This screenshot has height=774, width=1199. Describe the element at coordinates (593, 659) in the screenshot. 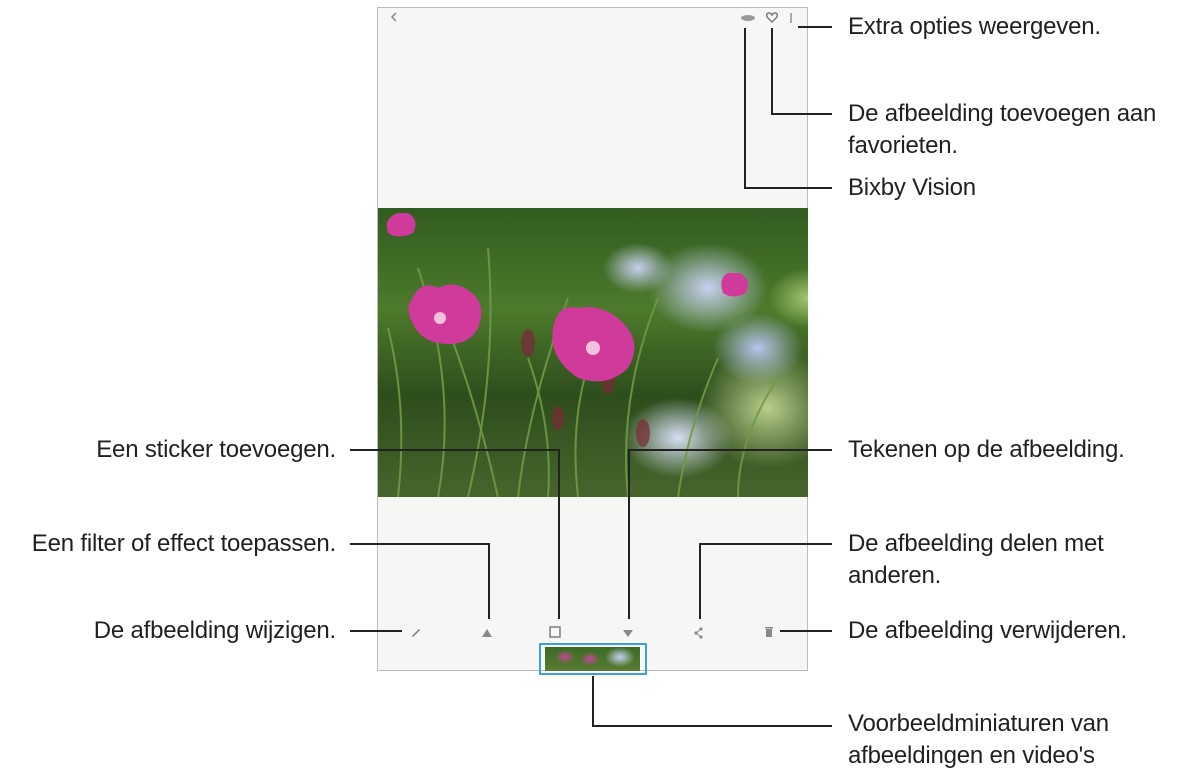

I see `thumbnail-highlight` at that location.